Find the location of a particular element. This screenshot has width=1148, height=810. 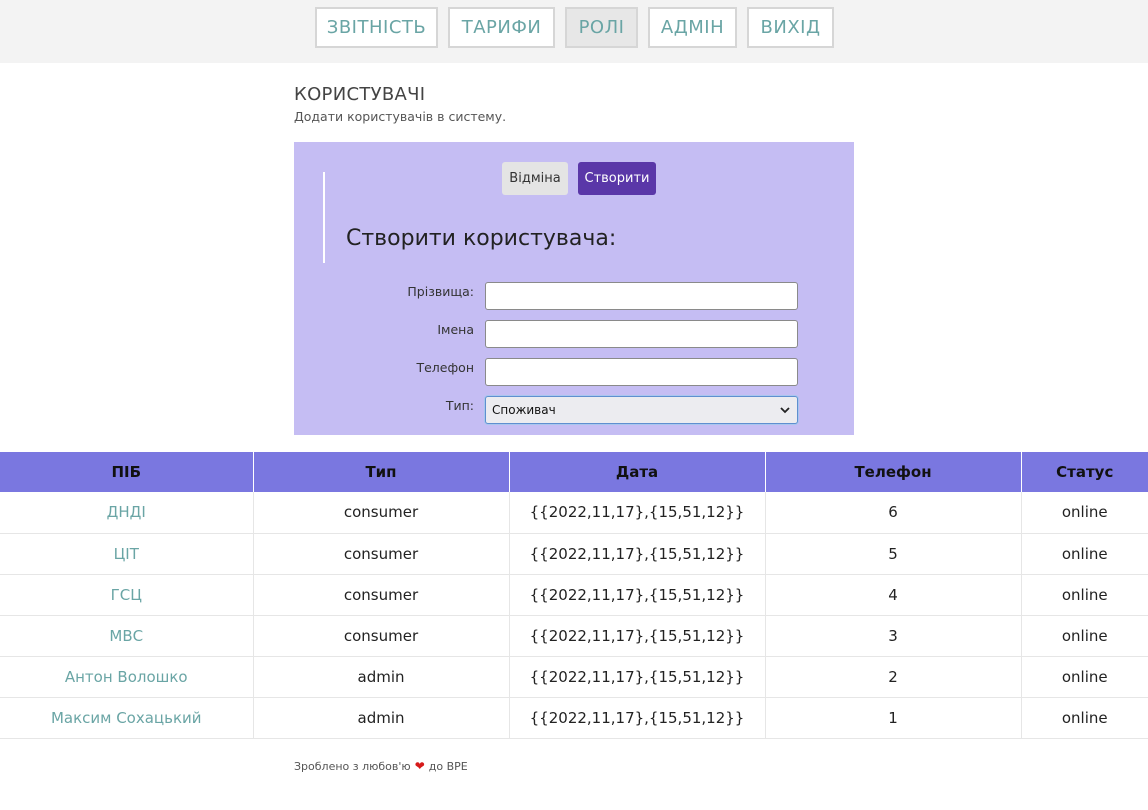

main-nav: ЗВІТНІСТЬ ТАРИФИ РОЛІ АДМІН ВИХІД is located at coordinates (574, 27).